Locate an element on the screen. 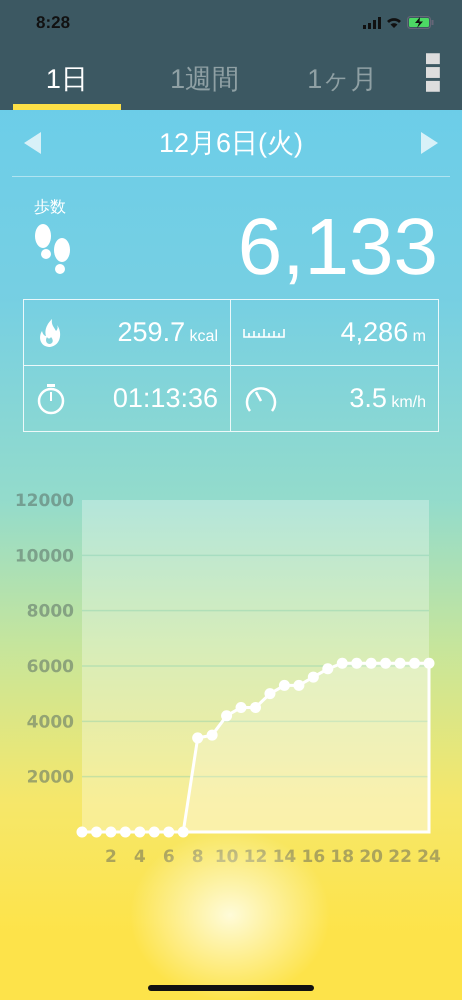 This screenshot has height=1000, width=462. tab: 1日 is located at coordinates (67, 77).